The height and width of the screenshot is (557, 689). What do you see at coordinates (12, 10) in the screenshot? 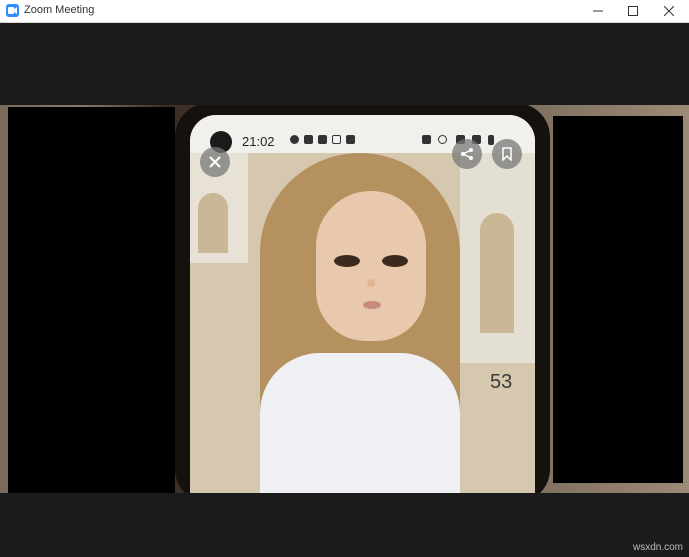
I see `zoom-app-icon` at bounding box center [12, 10].